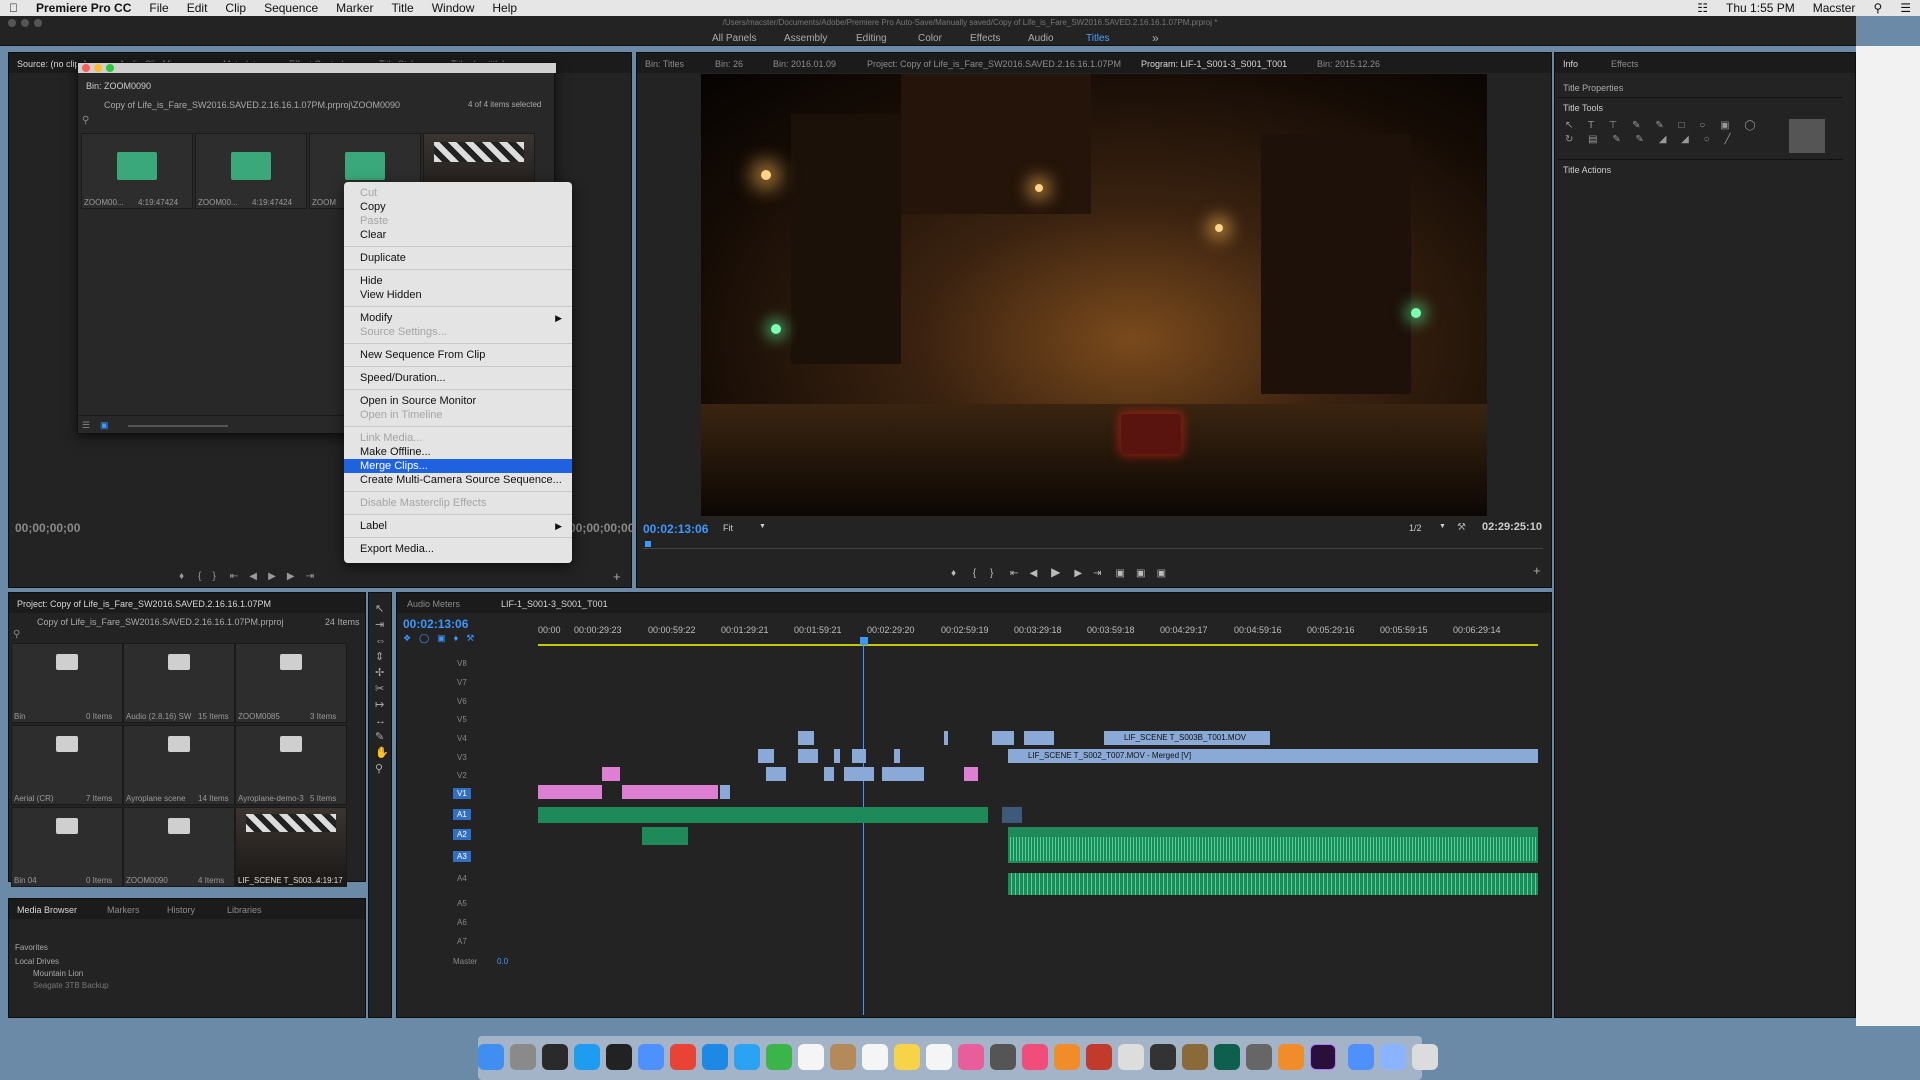 Image resolution: width=1920 pixels, height=1080 pixels. I want to click on tab-history: History, so click(181, 910).